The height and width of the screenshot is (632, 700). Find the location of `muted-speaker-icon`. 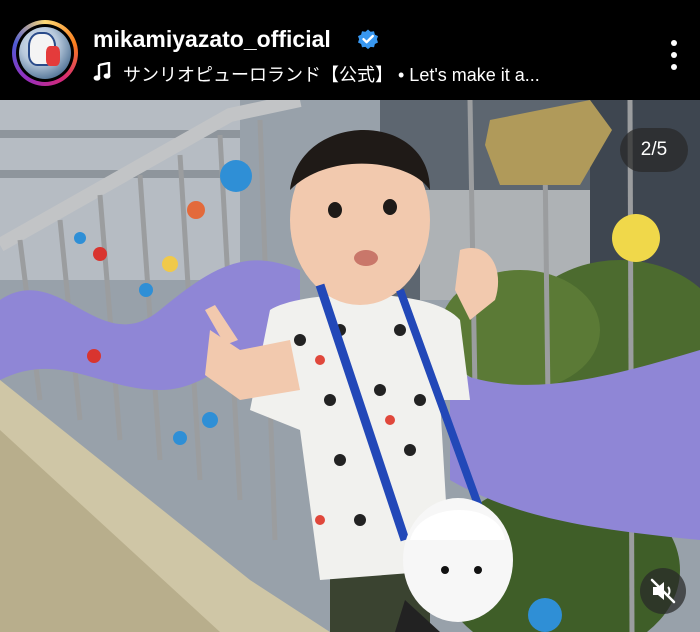

muted-speaker-icon is located at coordinates (663, 591).